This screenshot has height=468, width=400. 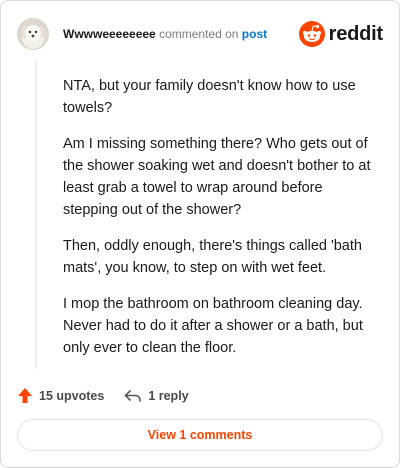 What do you see at coordinates (113, 395) in the screenshot?
I see `comment-footer: 15 upvotes 1 reply` at bounding box center [113, 395].